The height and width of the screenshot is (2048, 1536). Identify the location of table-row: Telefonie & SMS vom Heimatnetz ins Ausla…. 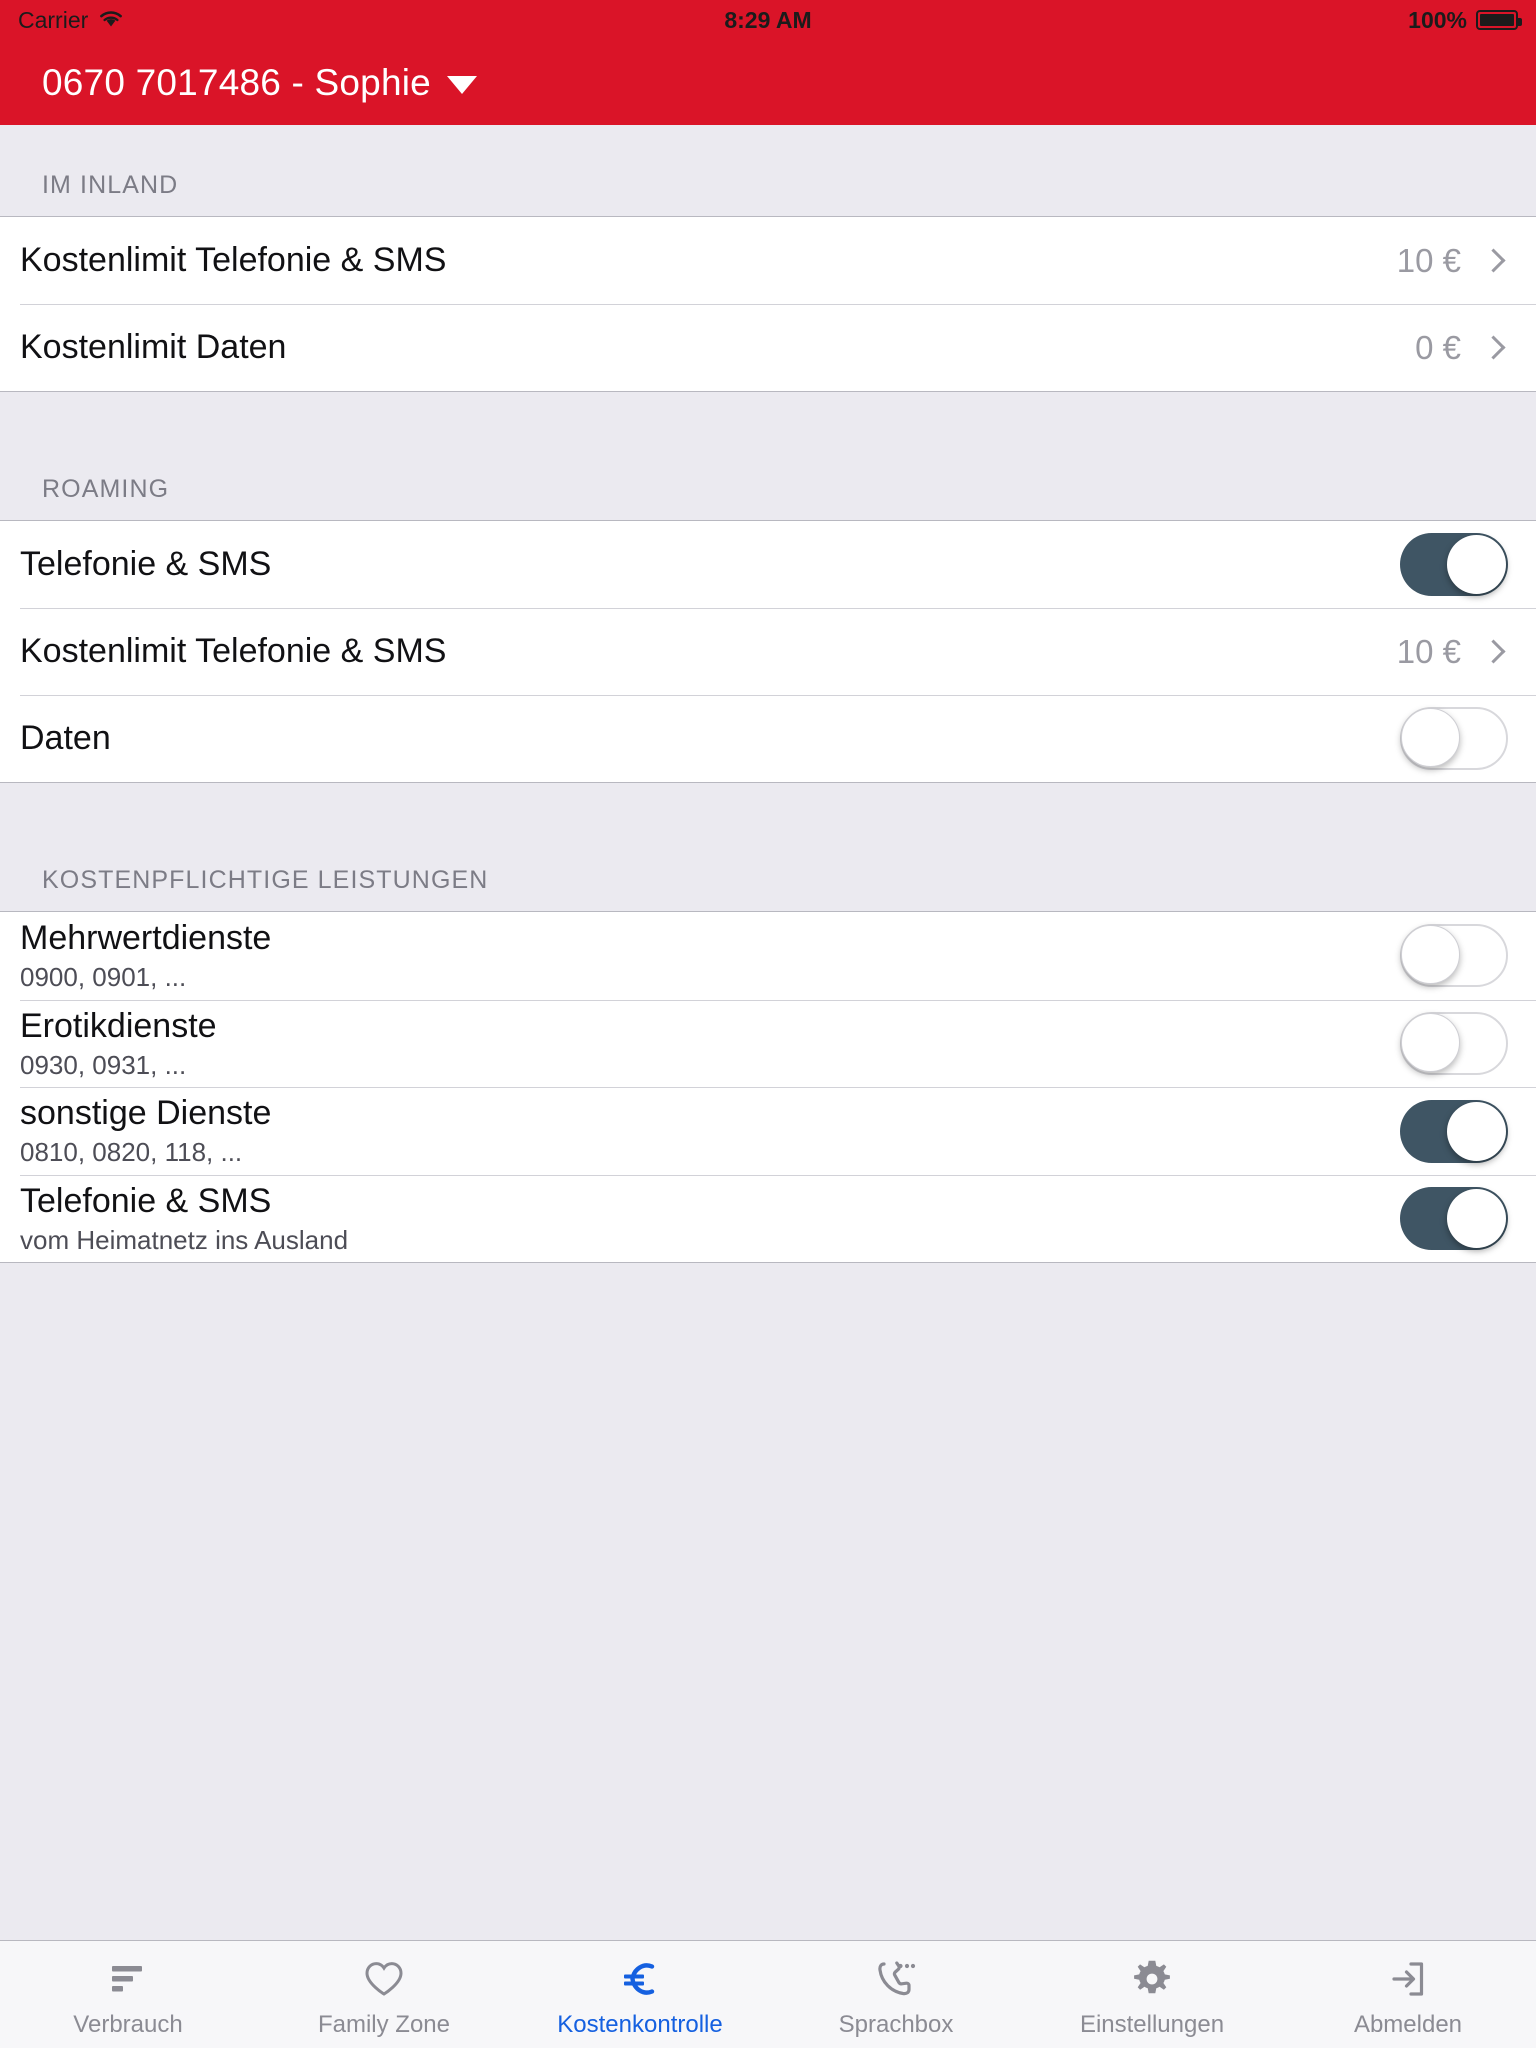
(768, 1218).